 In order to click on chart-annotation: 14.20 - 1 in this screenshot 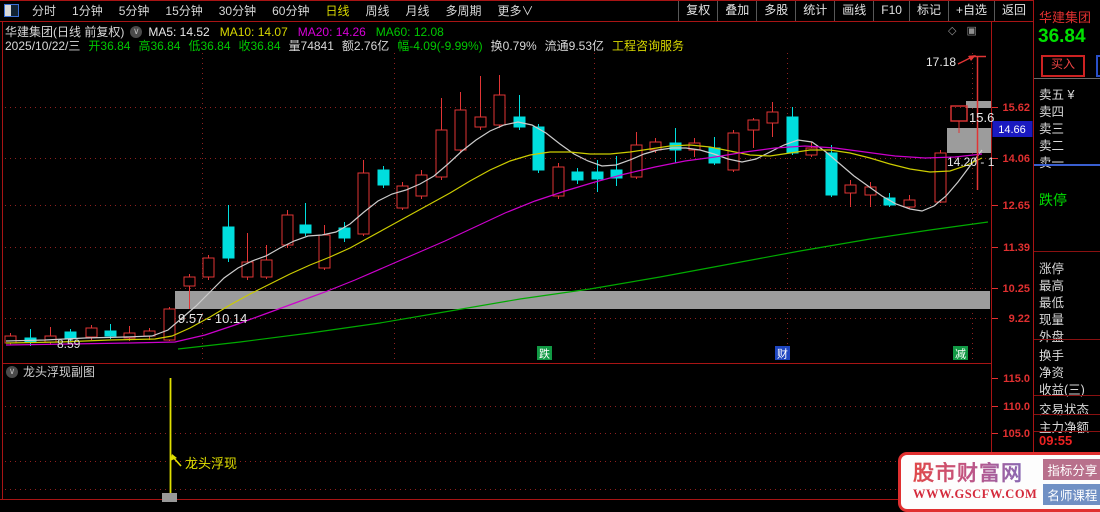, I will do `click(971, 162)`.